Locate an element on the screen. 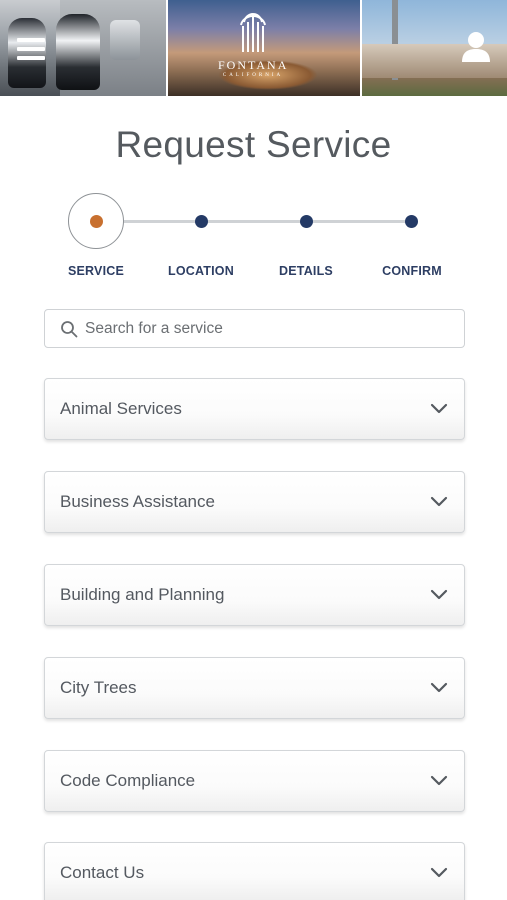 This screenshot has width=507, height=900. search-icon is located at coordinates (69, 328).